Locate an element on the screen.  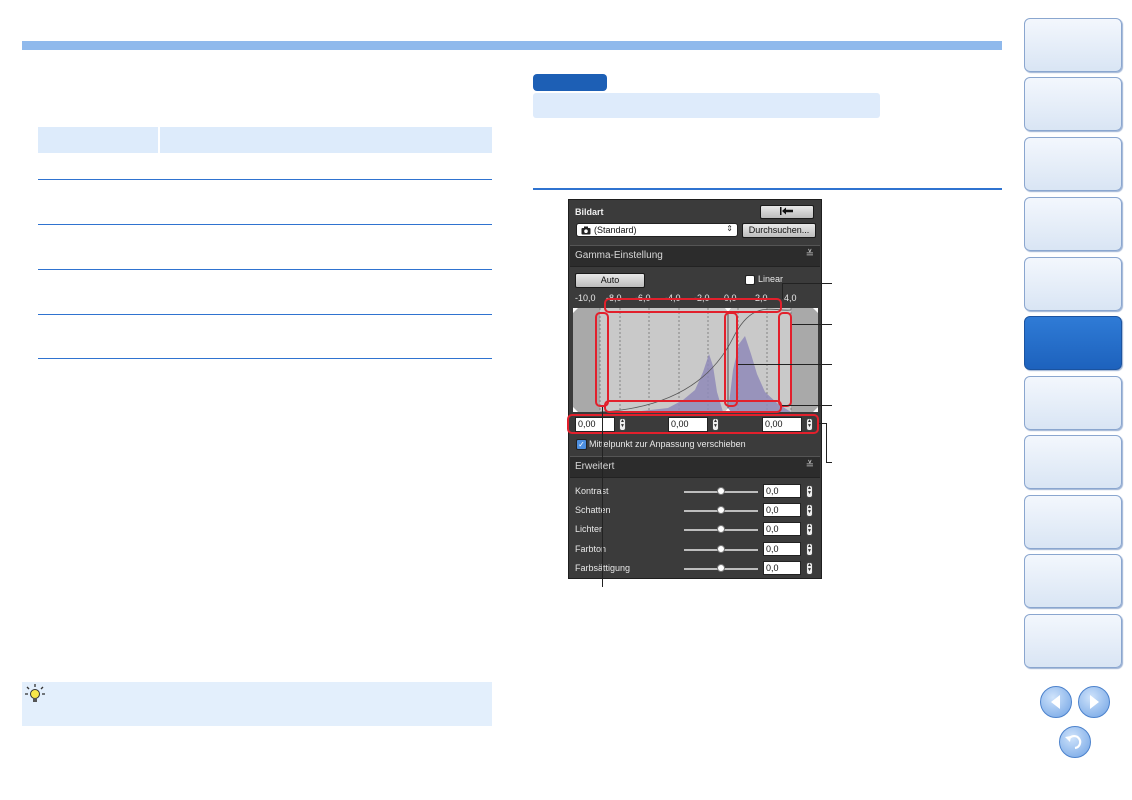
advanced-section-title: Erweitert is located at coordinates (595, 466).